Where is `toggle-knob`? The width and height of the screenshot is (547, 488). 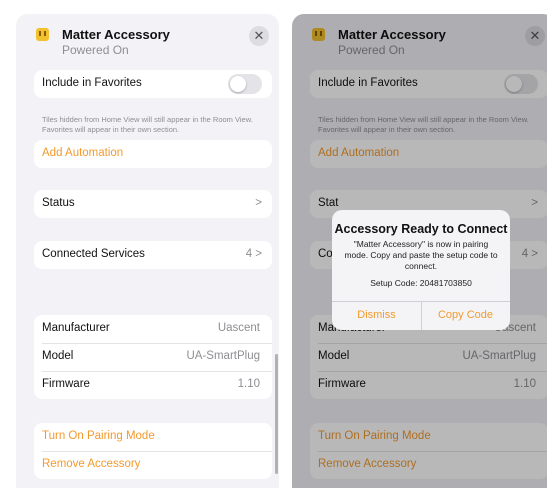
toggle-knob is located at coordinates (238, 84).